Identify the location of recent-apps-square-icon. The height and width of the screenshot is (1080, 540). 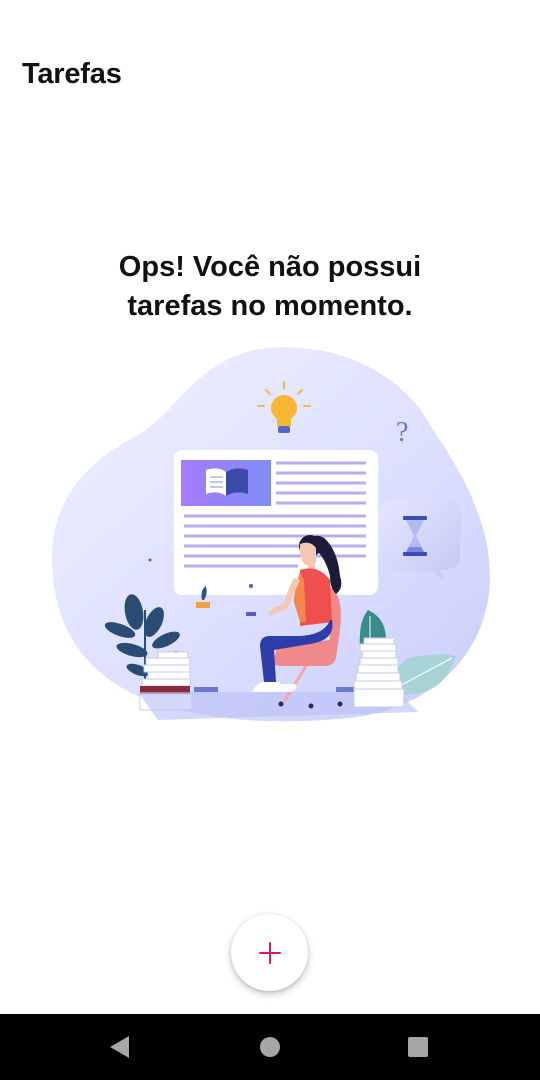
(418, 1047).